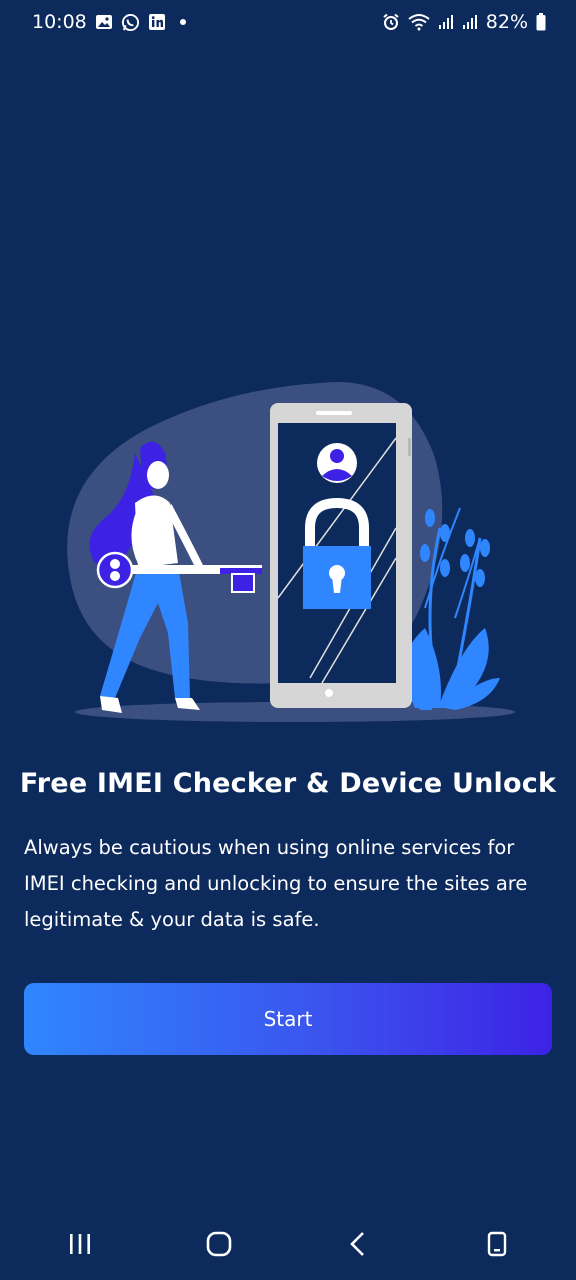 Image resolution: width=576 pixels, height=1280 pixels. What do you see at coordinates (288, 783) in the screenshot?
I see `page-title: Free IMEI Checker & Device Unlock` at bounding box center [288, 783].